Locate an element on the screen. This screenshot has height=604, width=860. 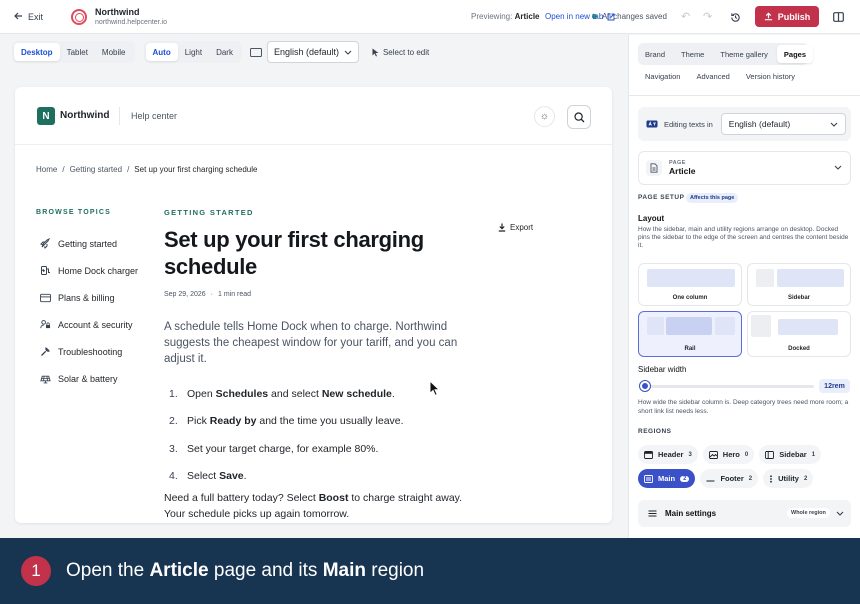
region-row: Header 3 Hero 0 Sidebar 1 is located at coordinates (745, 454).